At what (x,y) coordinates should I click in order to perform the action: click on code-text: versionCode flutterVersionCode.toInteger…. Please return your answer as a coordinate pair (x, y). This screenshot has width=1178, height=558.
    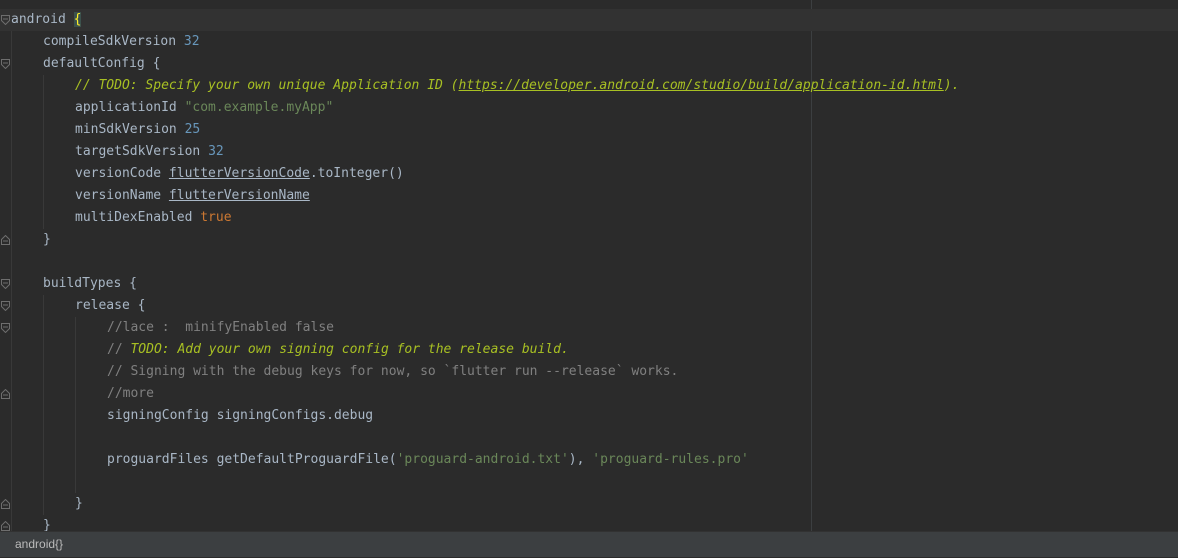
    Looking at the image, I should click on (239, 174).